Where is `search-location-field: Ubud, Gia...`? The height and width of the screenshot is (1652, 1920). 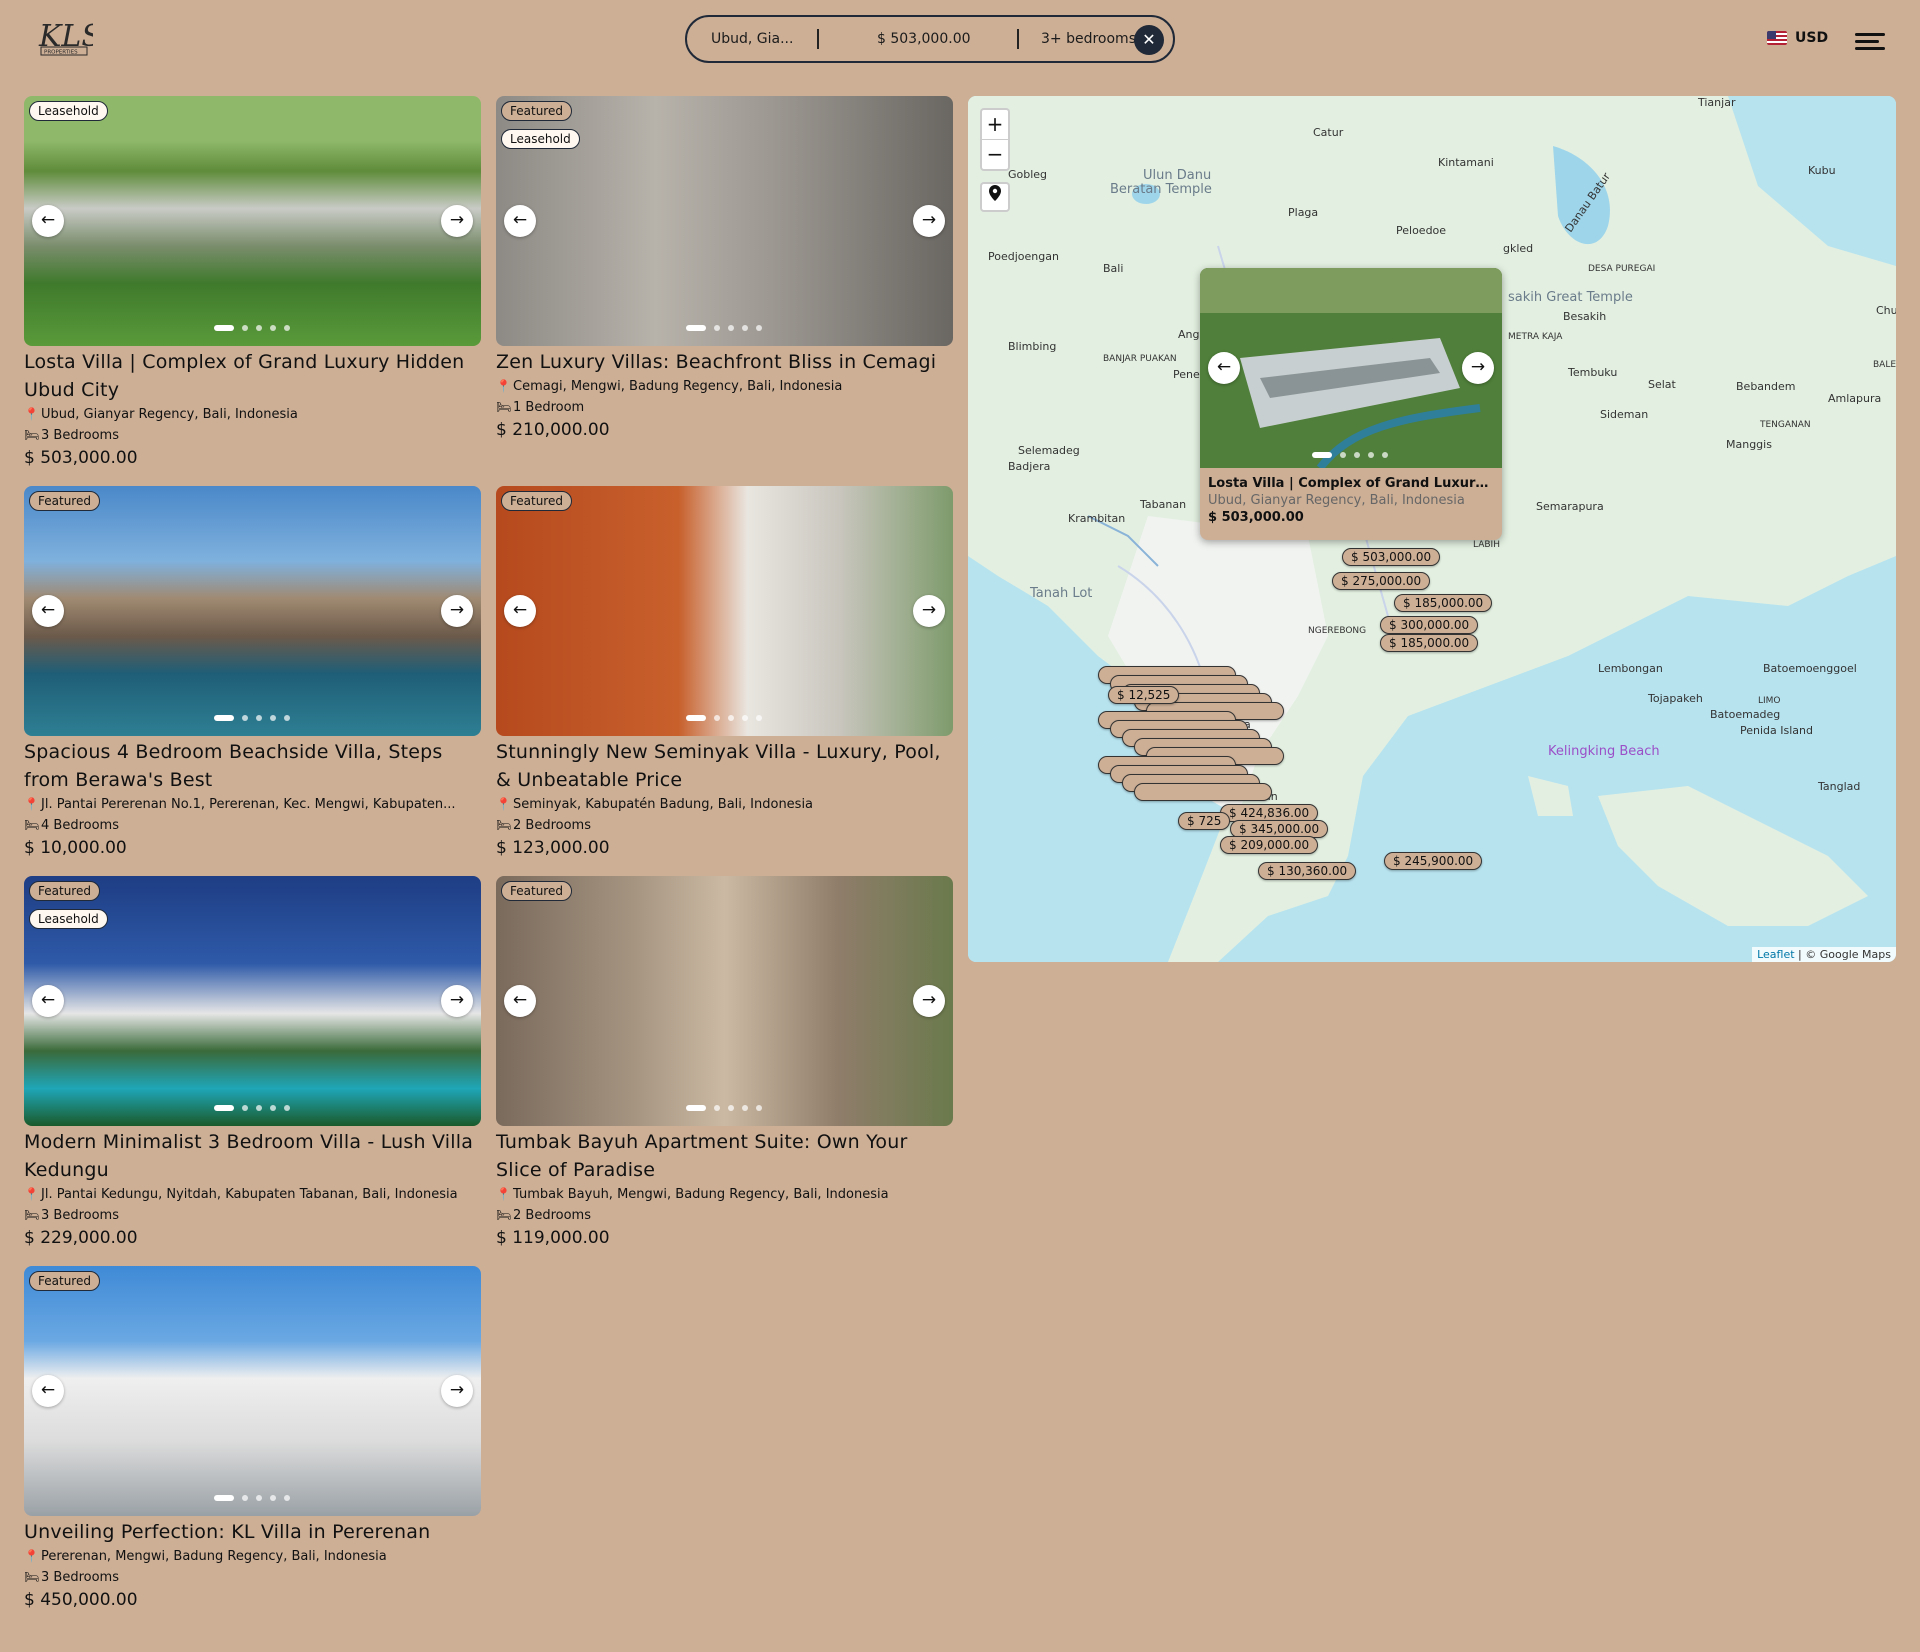
search-location-field: Ubud, Gia... is located at coordinates (752, 39).